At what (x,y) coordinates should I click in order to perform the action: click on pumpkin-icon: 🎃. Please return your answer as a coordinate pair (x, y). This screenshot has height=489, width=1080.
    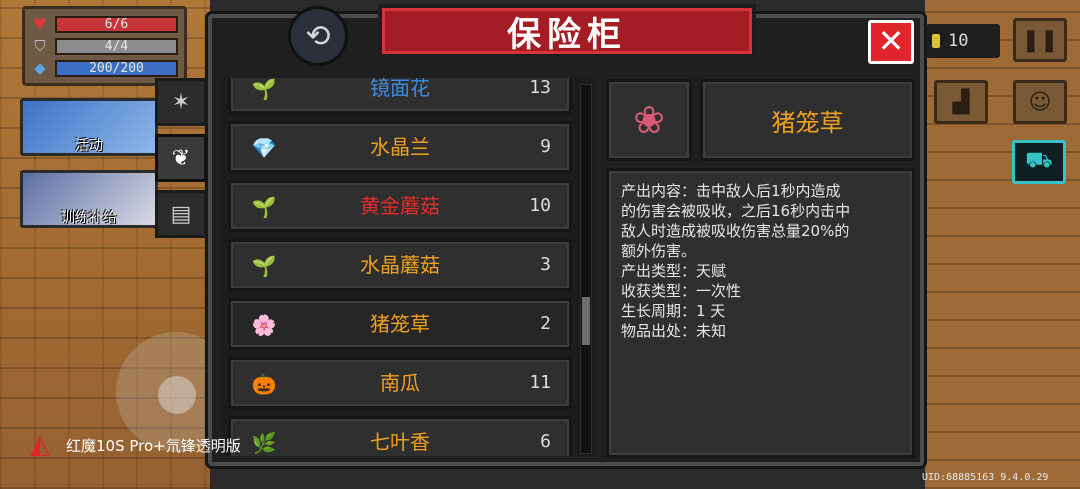
    Looking at the image, I should click on (264, 384).